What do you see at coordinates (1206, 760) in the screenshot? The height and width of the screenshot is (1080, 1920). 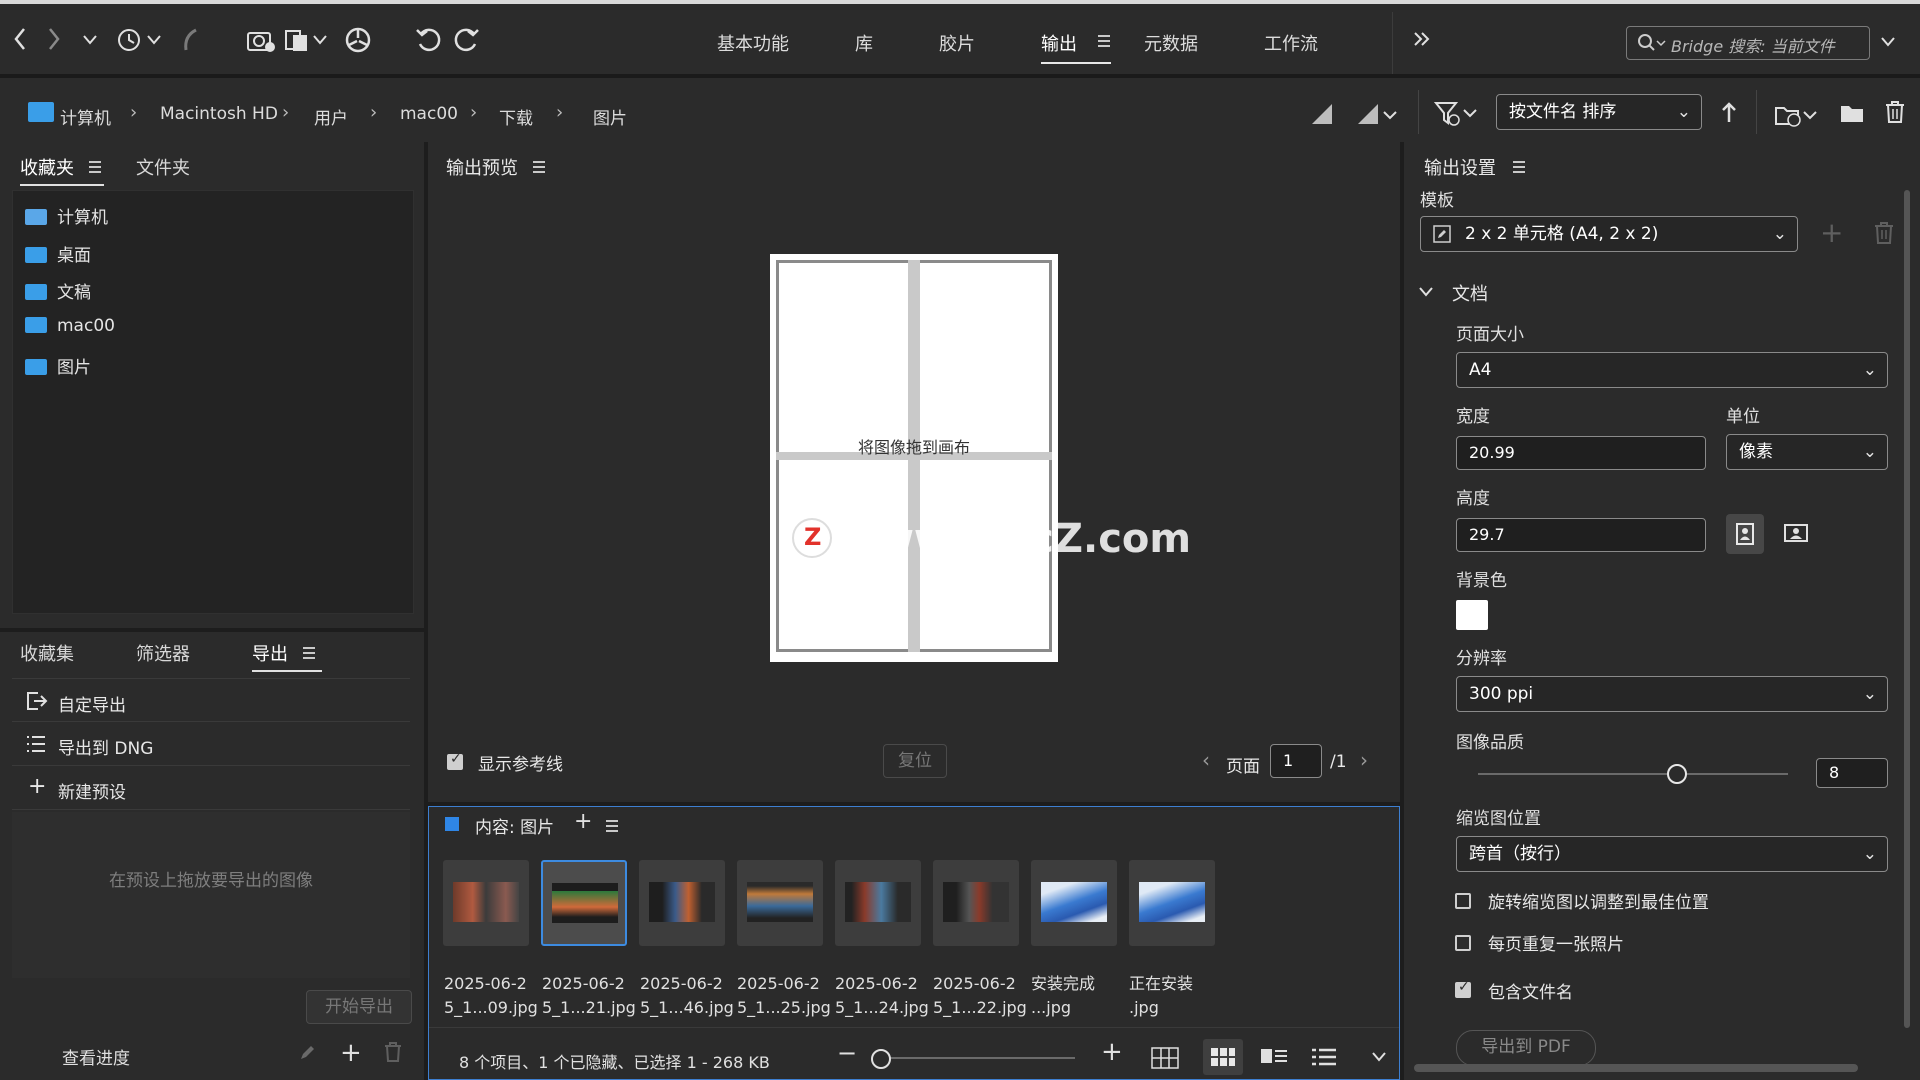 I see `prev-page-icon: ‹` at bounding box center [1206, 760].